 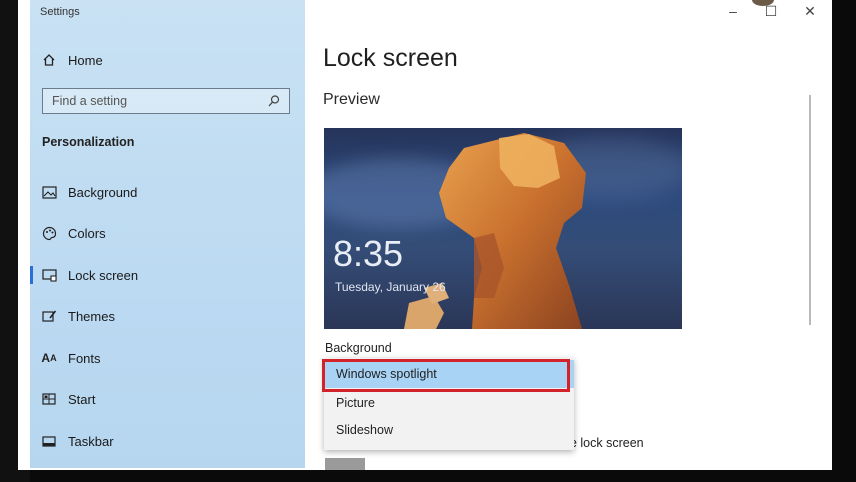 I want to click on sidebar-item-colors: Colors, so click(x=167, y=233).